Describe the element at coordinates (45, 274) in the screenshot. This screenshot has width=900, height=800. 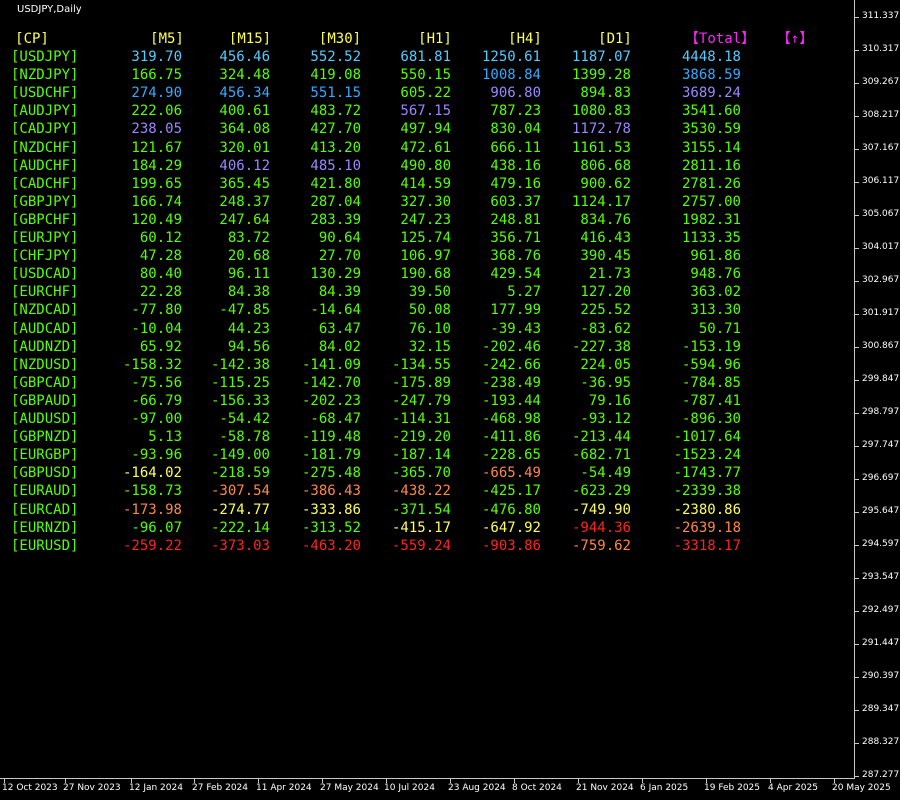
I see `pair-label: [USDCAD]` at that location.